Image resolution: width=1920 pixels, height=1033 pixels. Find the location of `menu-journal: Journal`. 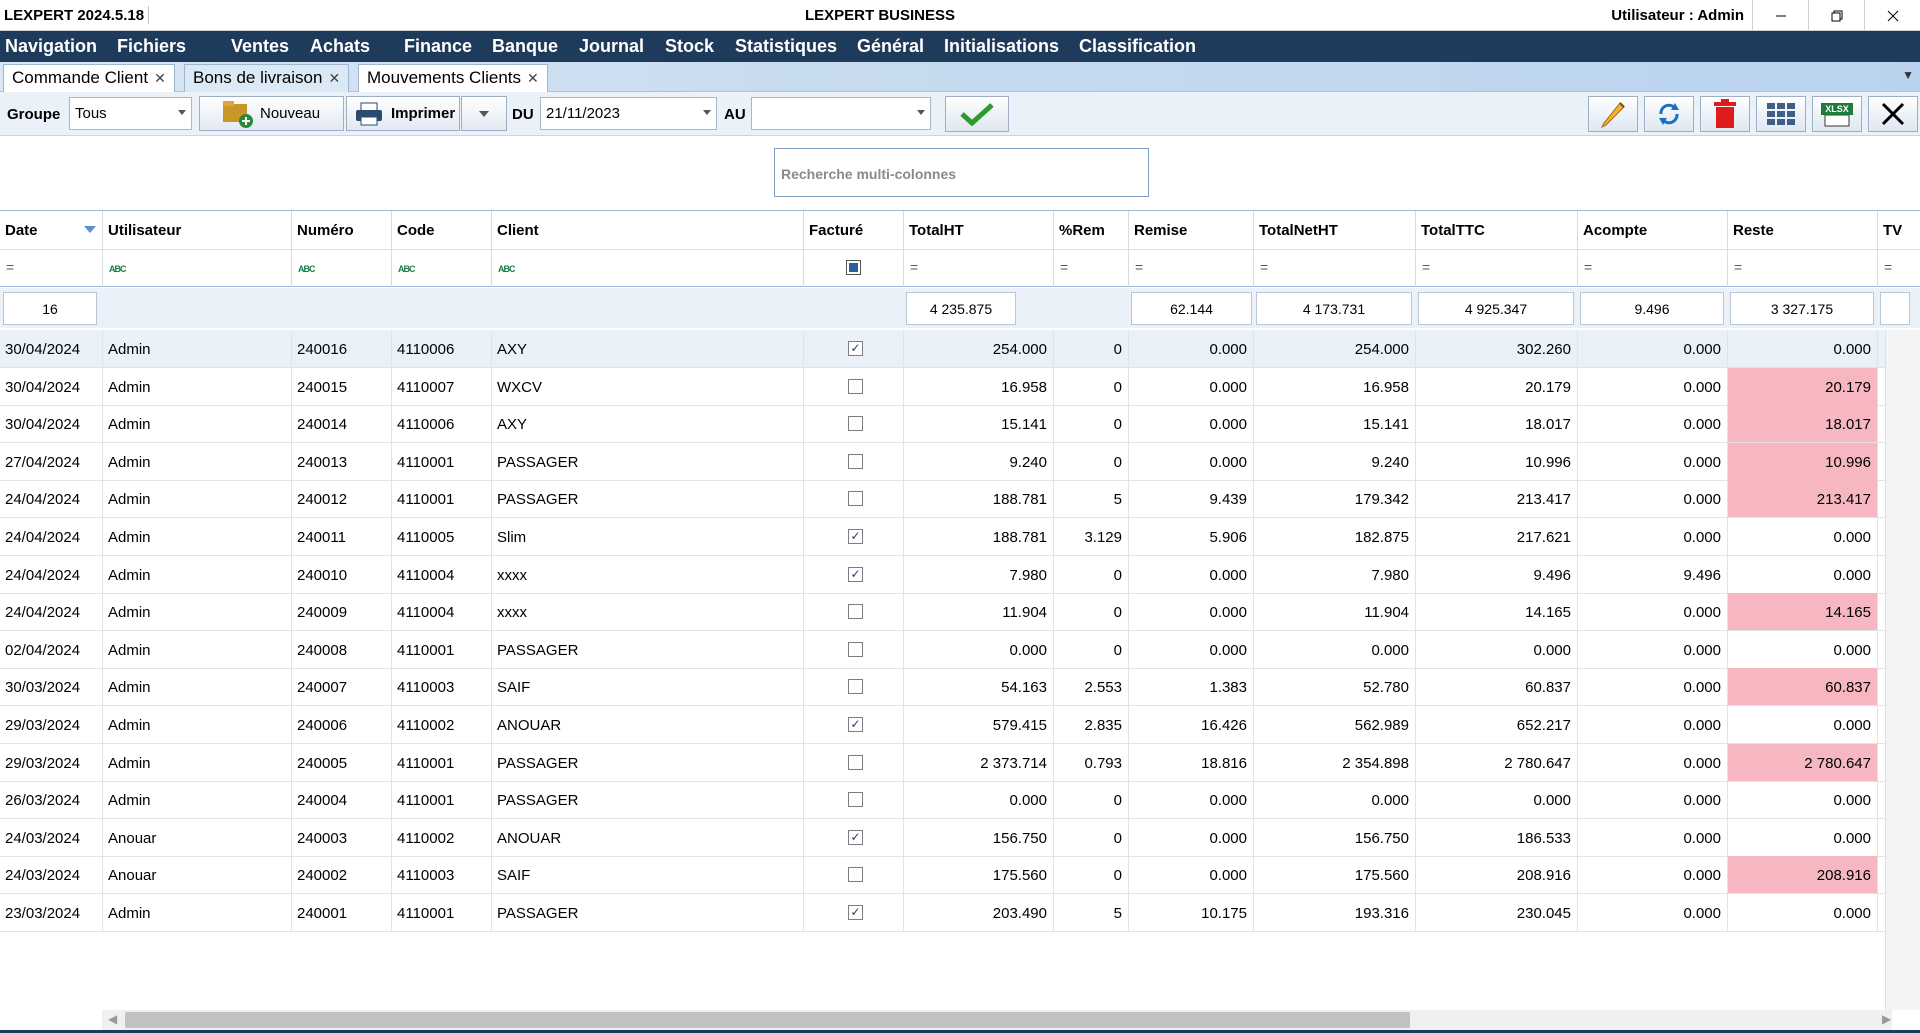

menu-journal: Journal is located at coordinates (611, 46).